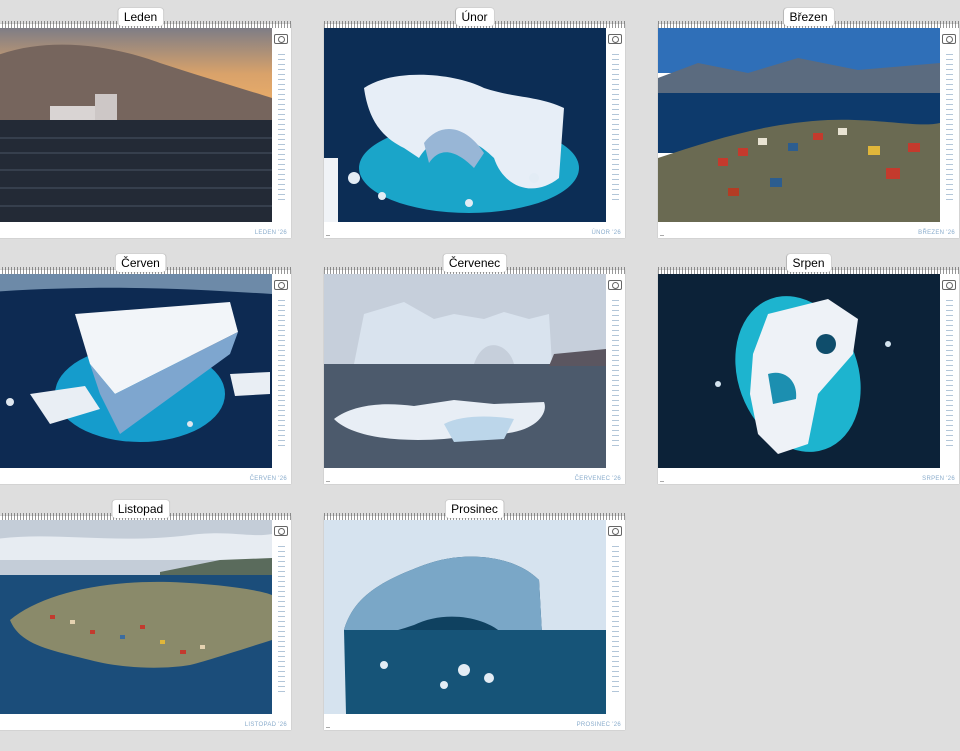 Image resolution: width=960 pixels, height=751 pixels. What do you see at coordinates (808, 17) in the screenshot?
I see `month-label: Březen` at bounding box center [808, 17].